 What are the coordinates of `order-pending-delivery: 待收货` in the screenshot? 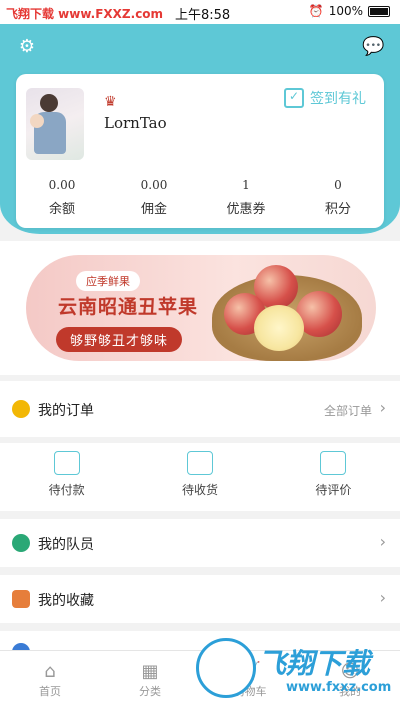 It's located at (199, 477).